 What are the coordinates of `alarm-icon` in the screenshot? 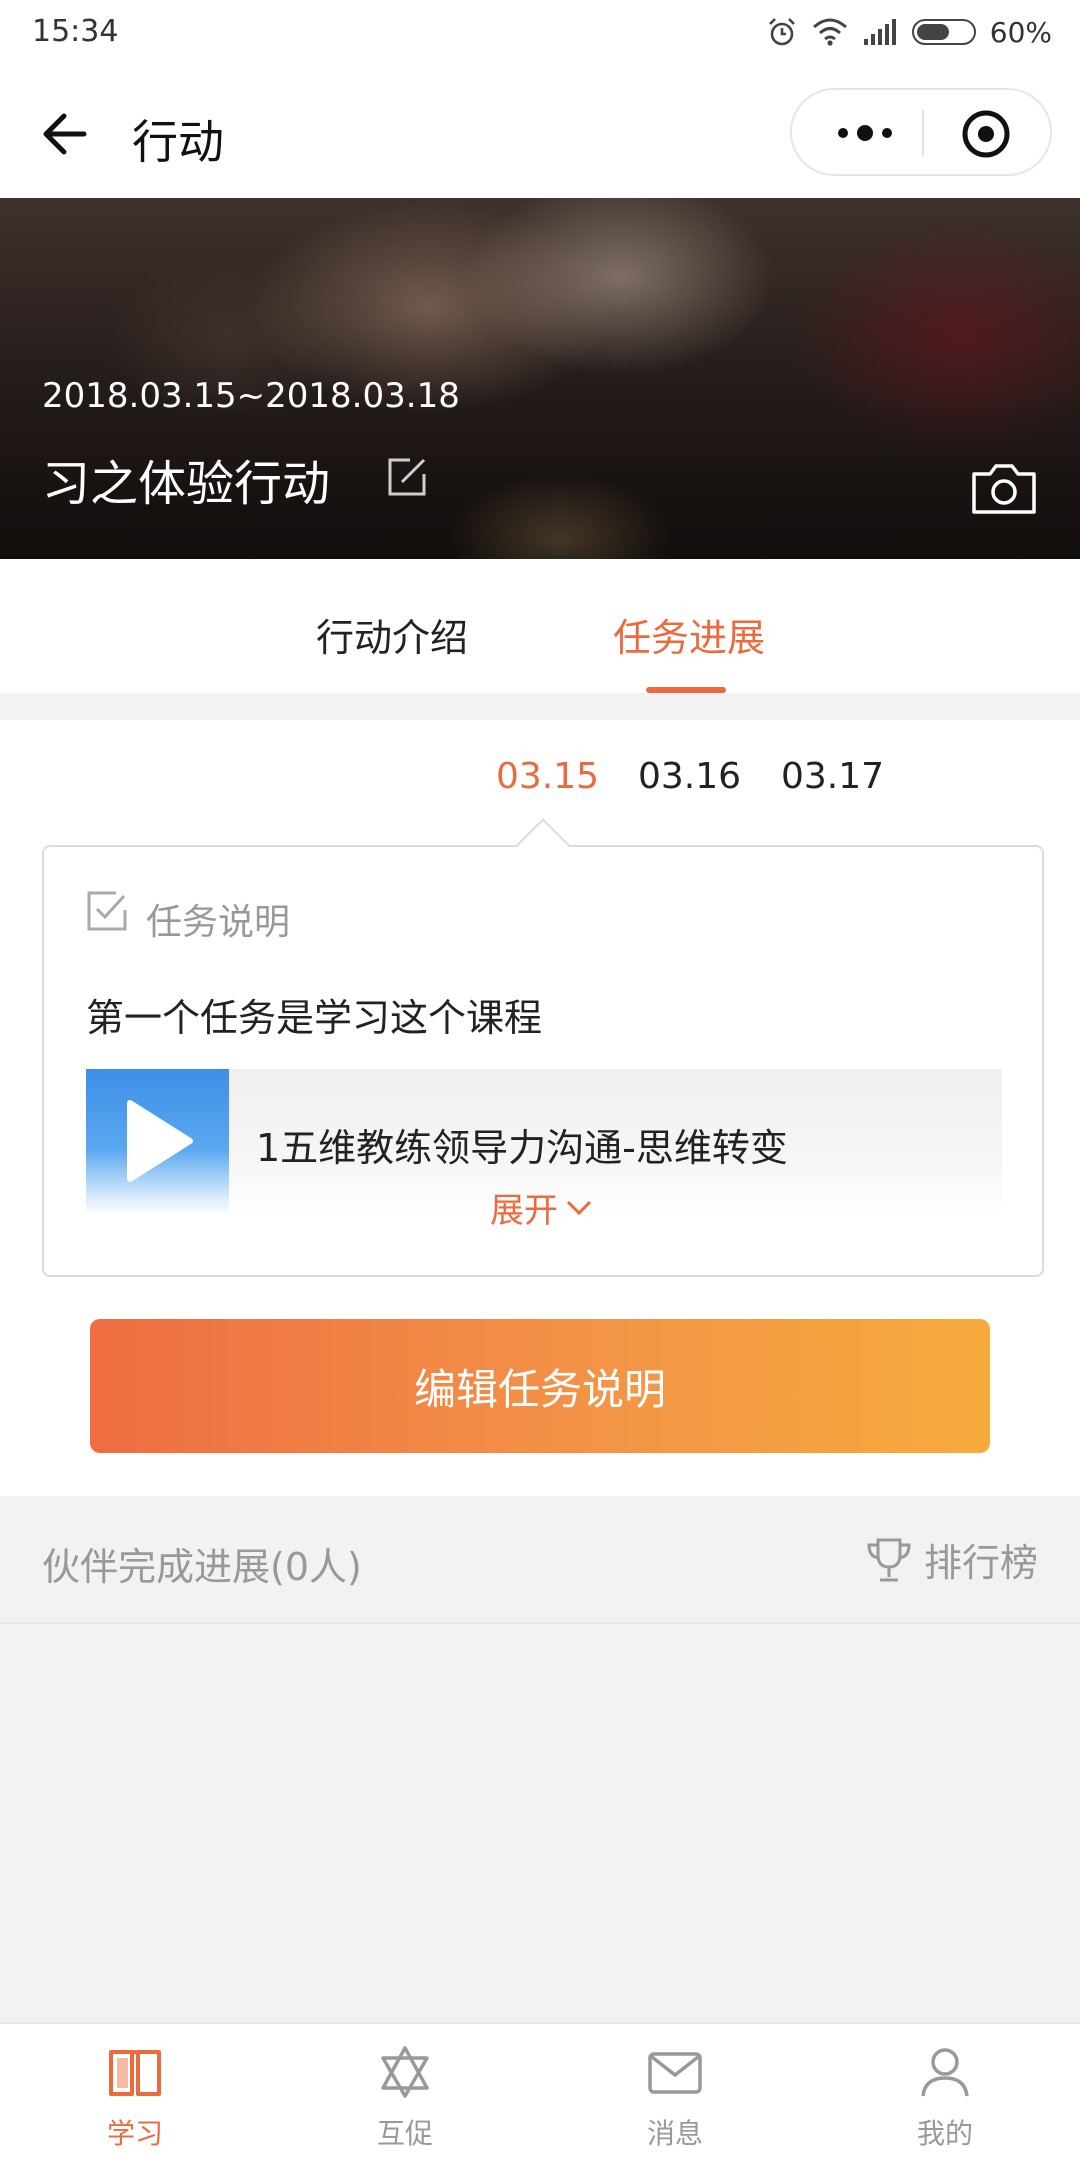 It's located at (781, 32).